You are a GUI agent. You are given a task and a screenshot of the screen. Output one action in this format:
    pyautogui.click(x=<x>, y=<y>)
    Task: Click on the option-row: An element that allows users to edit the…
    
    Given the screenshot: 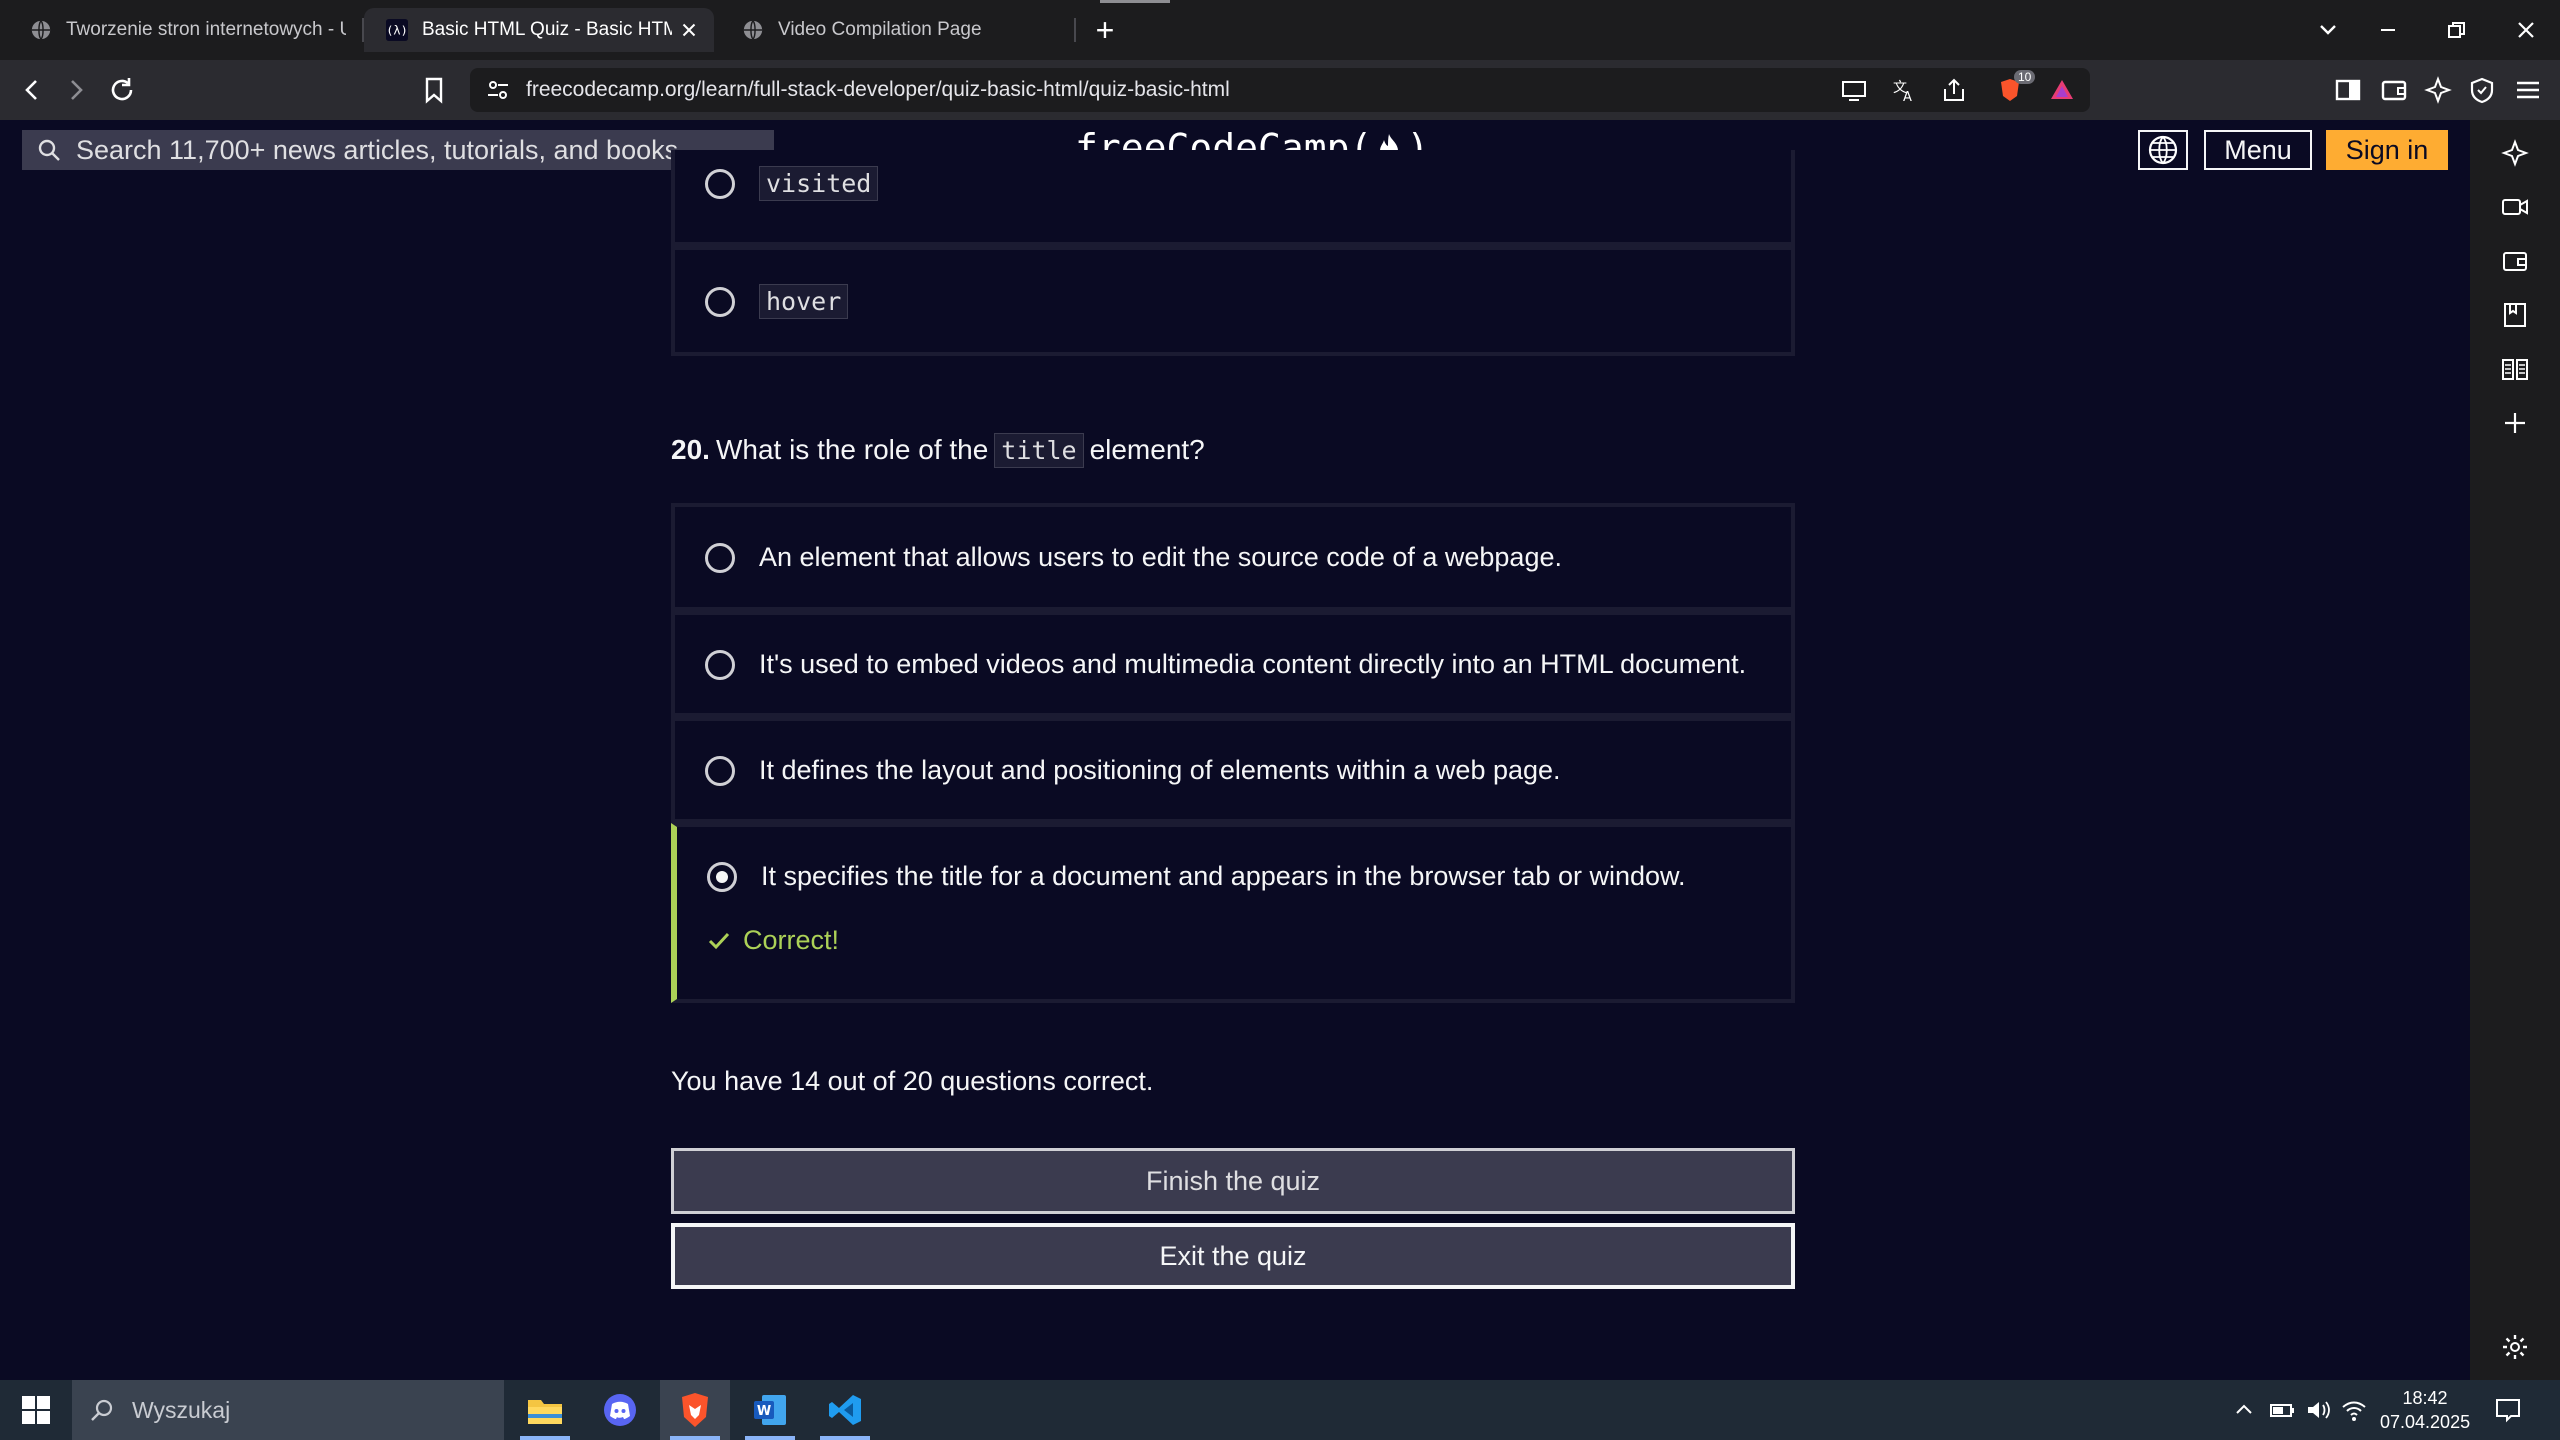 What is the action you would take?
    pyautogui.click(x=1233, y=557)
    